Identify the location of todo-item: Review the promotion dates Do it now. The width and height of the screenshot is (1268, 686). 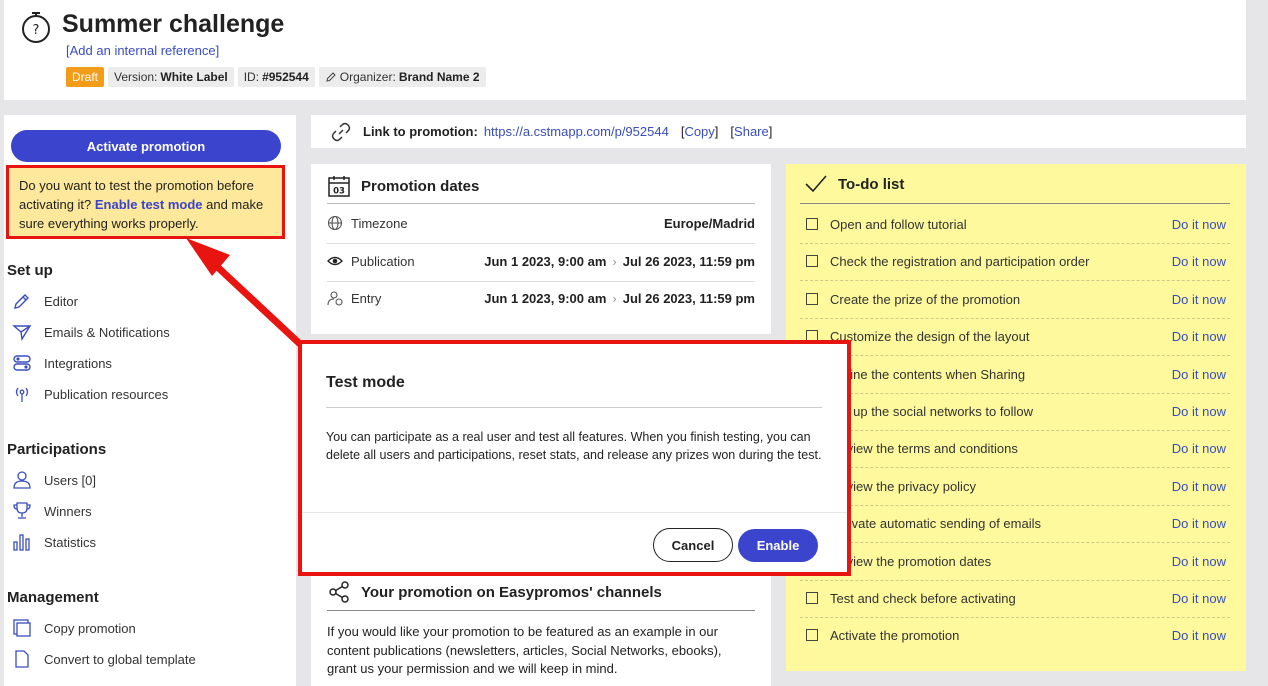
(1016, 561).